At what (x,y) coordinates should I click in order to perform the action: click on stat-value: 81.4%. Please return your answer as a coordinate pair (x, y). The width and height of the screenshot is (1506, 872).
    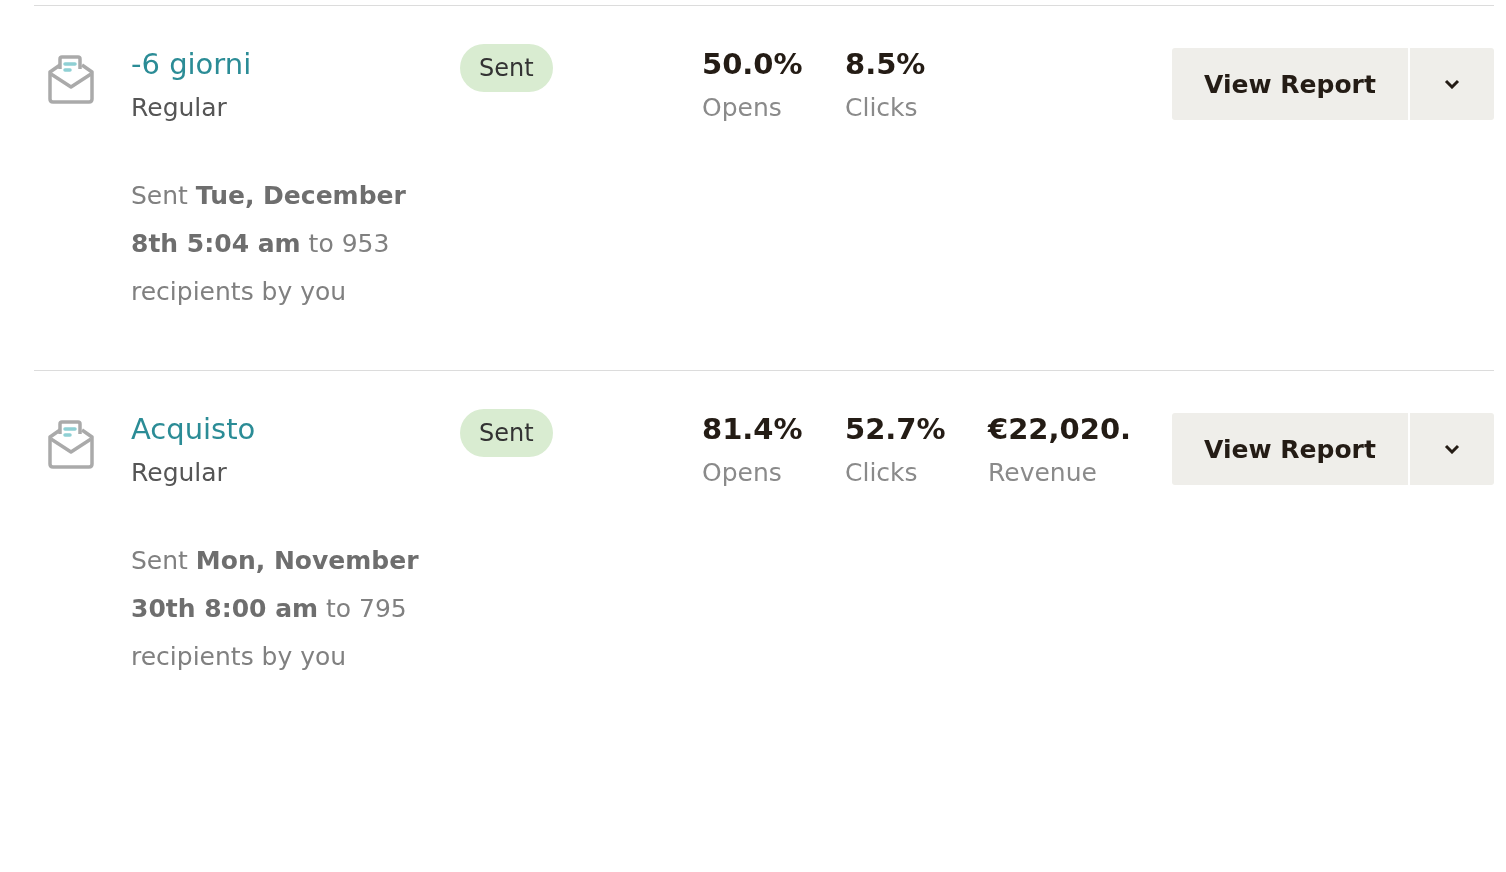
    Looking at the image, I should click on (752, 429).